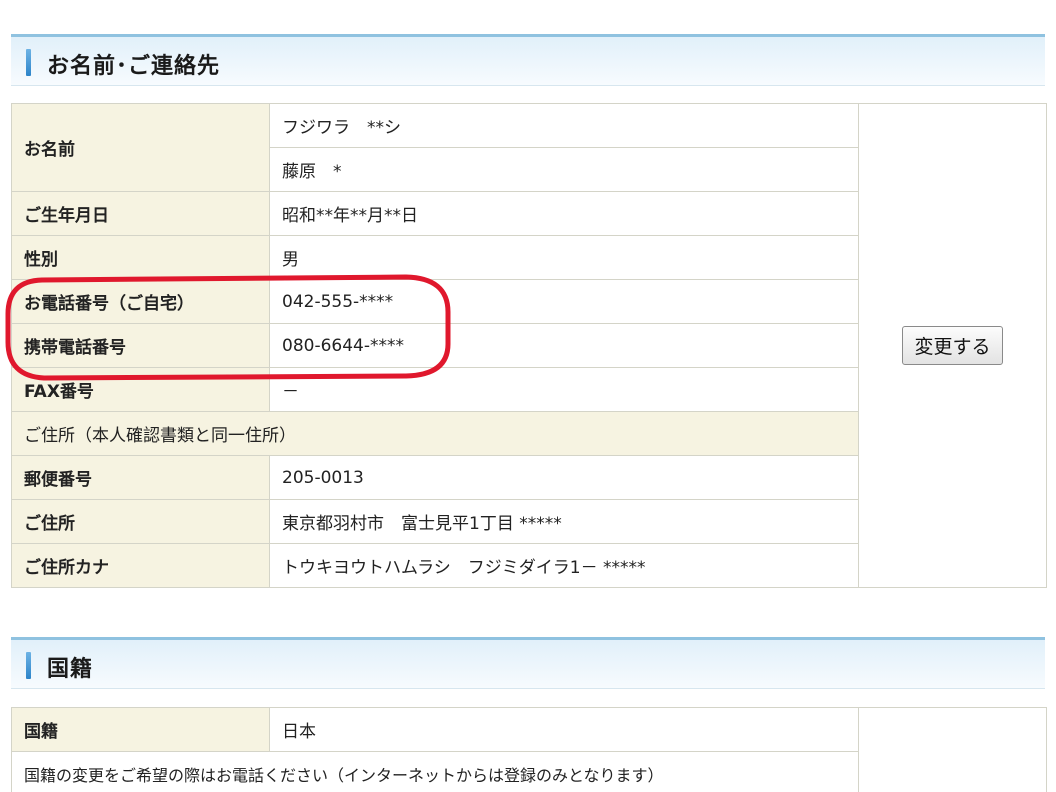 The width and height of the screenshot is (1056, 792). I want to click on address-heading: ご住所（本人確認書類と同一住所）, so click(435, 433).